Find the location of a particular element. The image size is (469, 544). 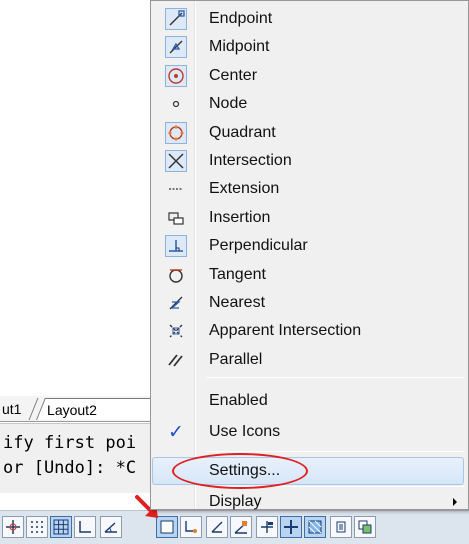

menu-item-apparent-intersection: Apparent Intersection is located at coordinates (309, 331).